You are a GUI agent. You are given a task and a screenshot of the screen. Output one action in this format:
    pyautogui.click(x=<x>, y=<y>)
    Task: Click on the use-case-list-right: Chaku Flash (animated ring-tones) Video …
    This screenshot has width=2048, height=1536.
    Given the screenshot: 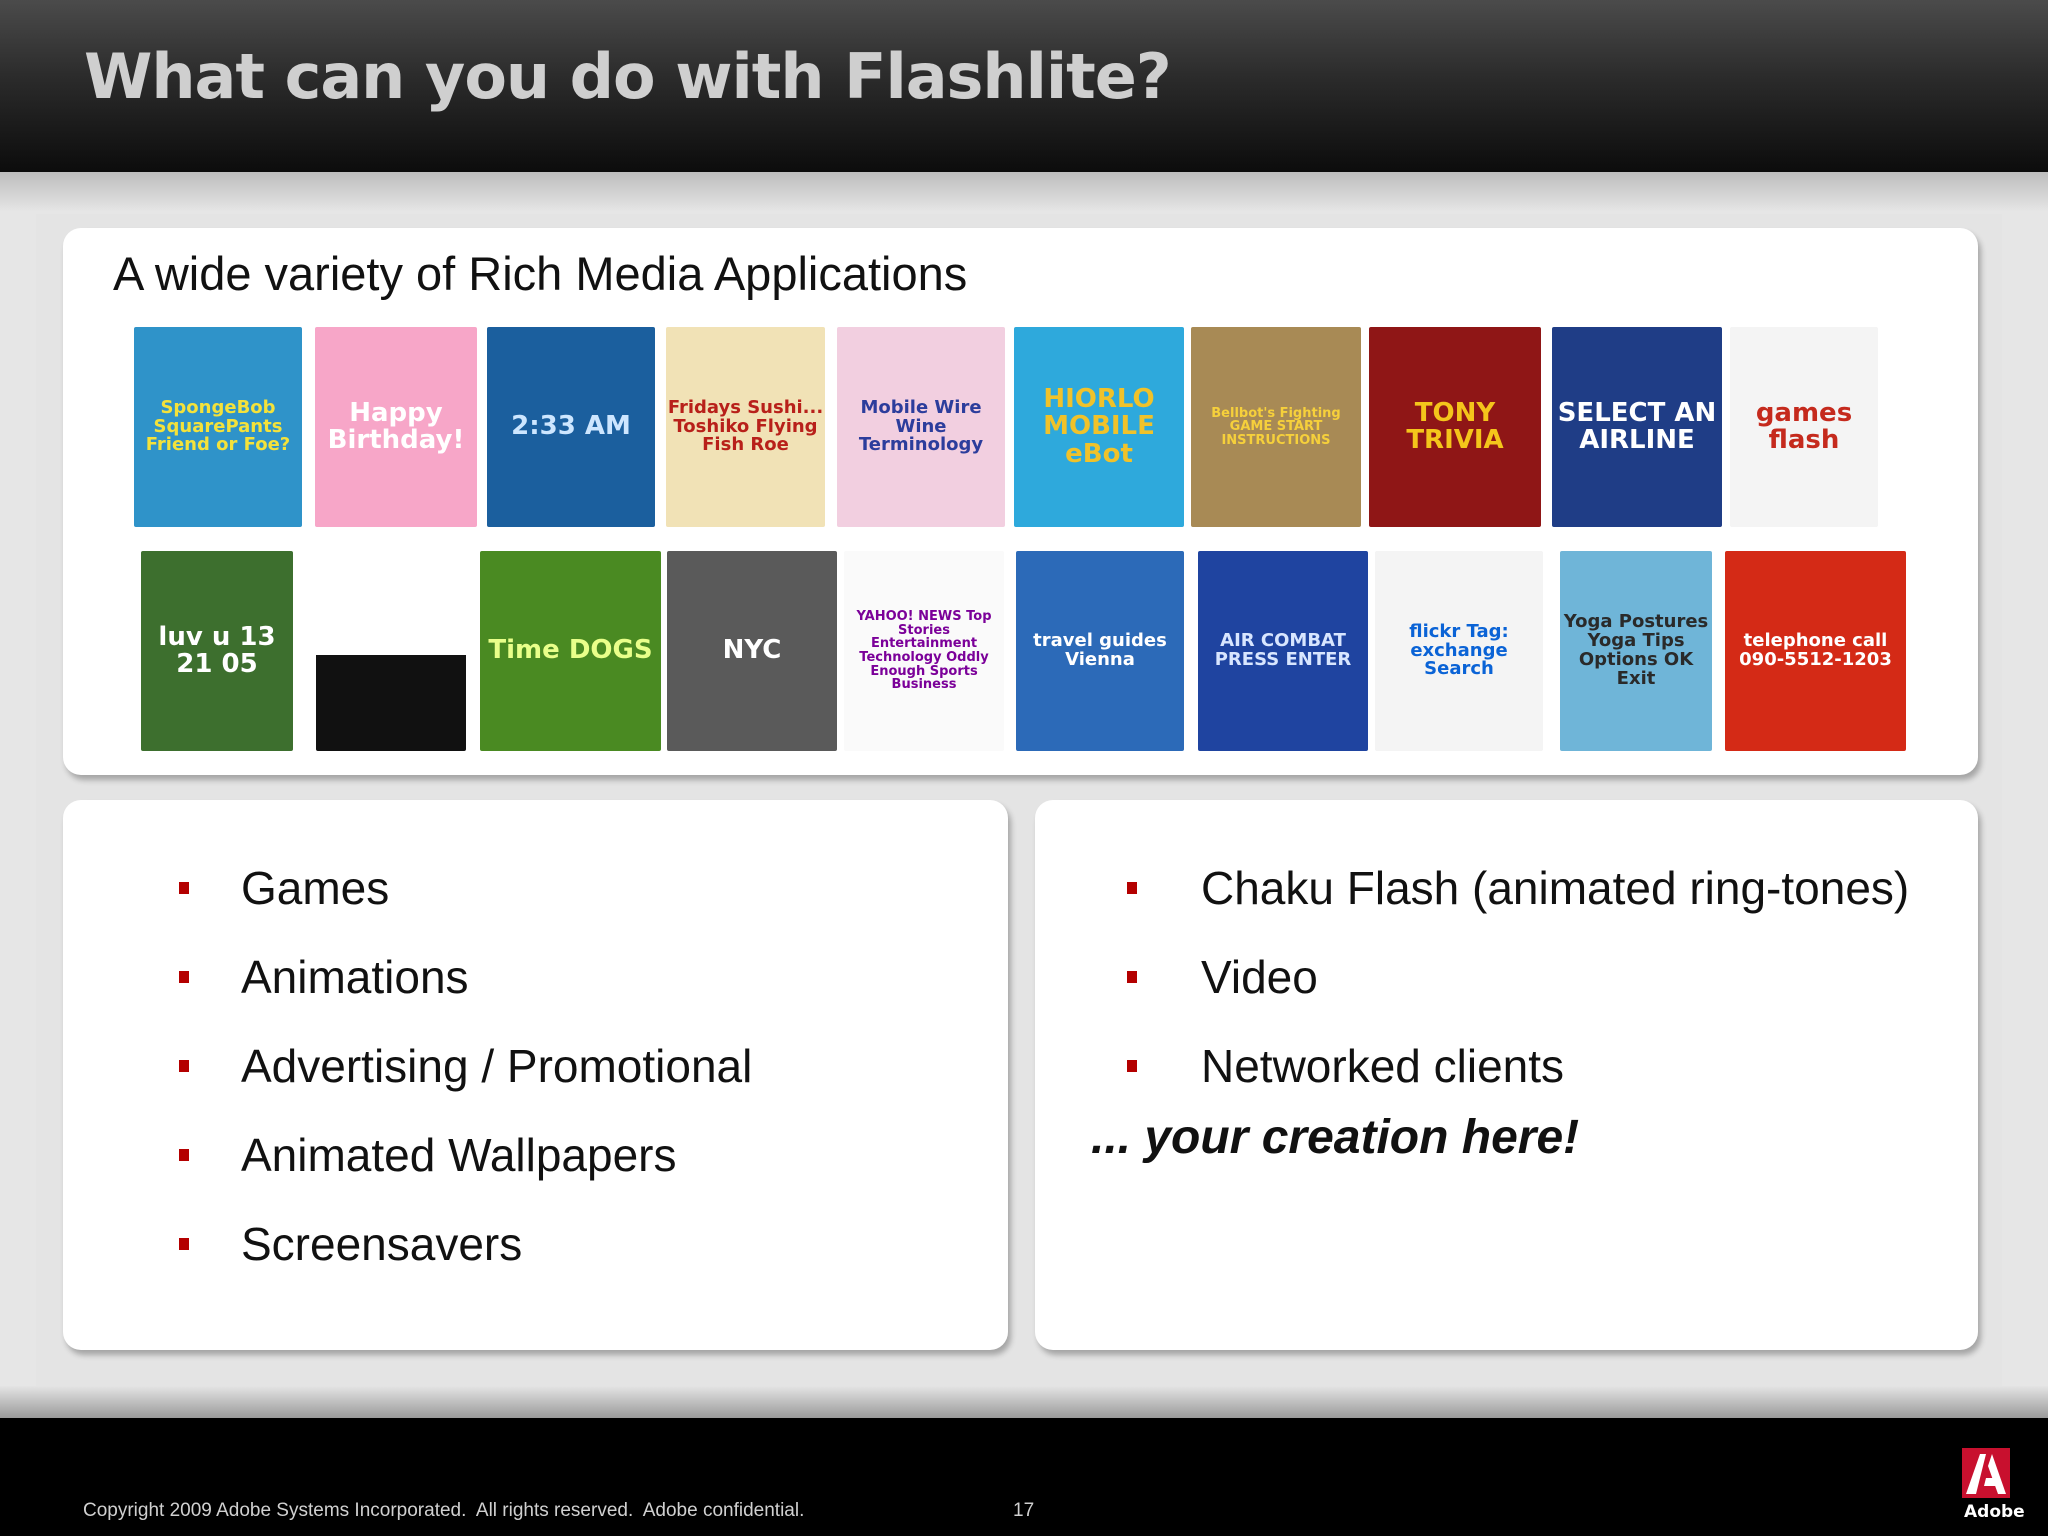 What is the action you would take?
    pyautogui.click(x=1500, y=977)
    